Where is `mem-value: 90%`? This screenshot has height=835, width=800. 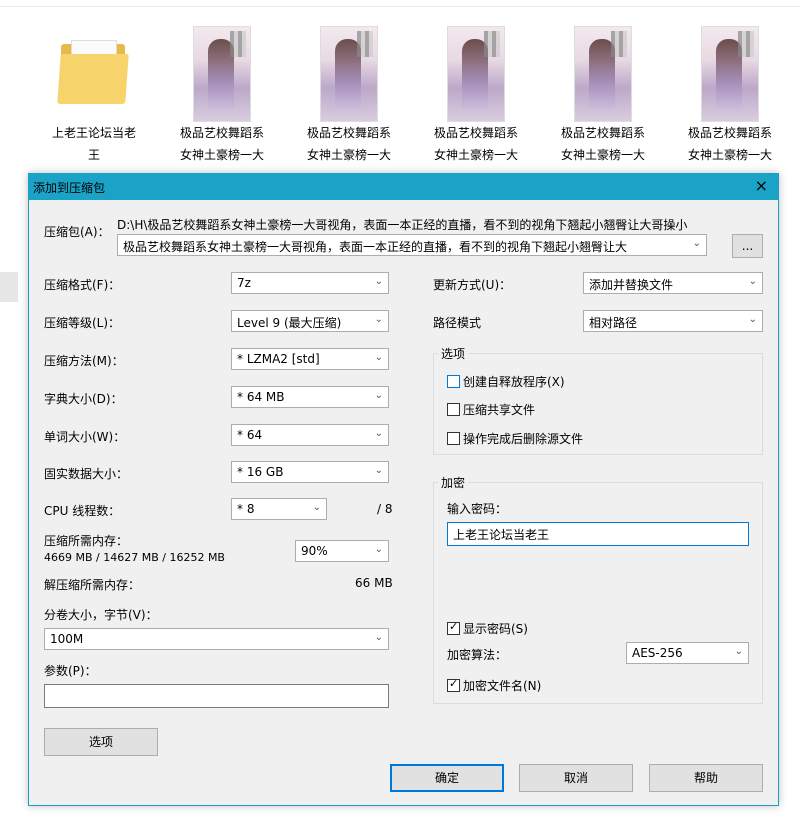
mem-value: 90% is located at coordinates (314, 551).